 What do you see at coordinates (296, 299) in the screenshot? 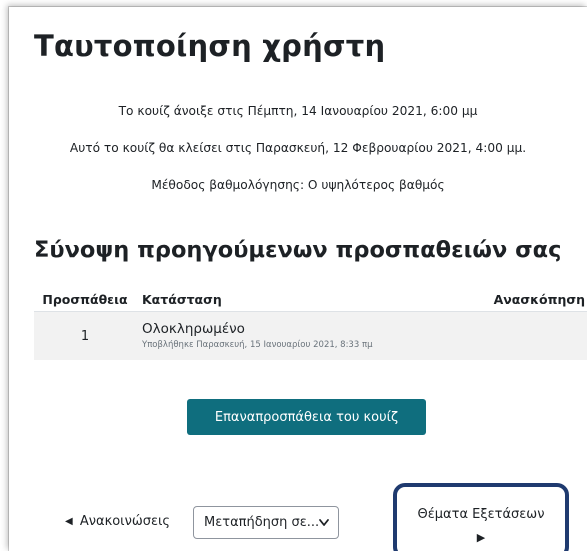
I see `column-header-state: Κατάσταση` at bounding box center [296, 299].